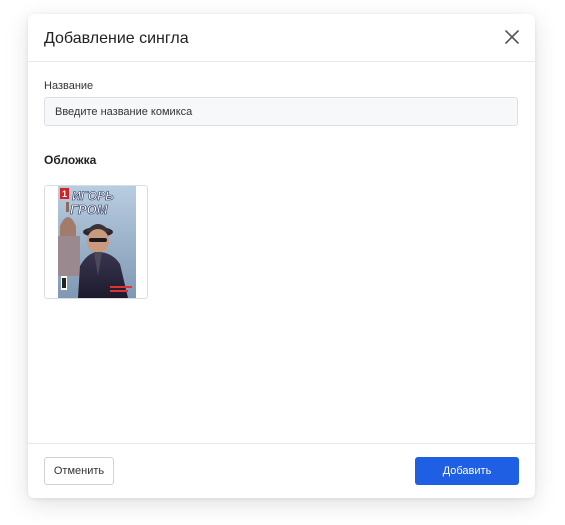 The width and height of the screenshot is (565, 525). Describe the element at coordinates (89, 209) in the screenshot. I see `cover-title-line2: ГРОМ` at that location.